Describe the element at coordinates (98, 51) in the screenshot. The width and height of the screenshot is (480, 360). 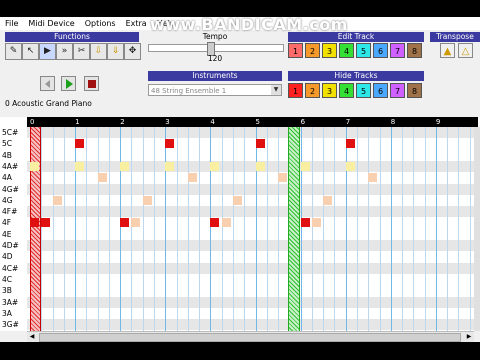
I see `paste-icon: ⇩` at that location.